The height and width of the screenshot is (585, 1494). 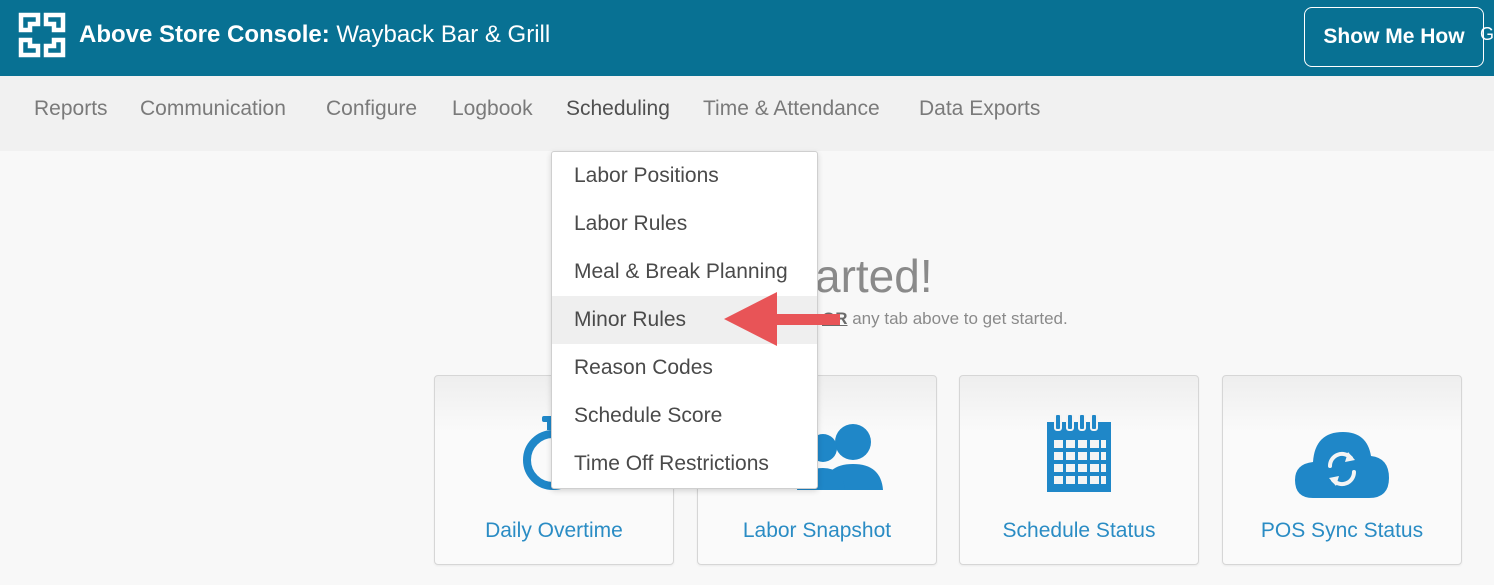 What do you see at coordinates (684, 416) in the screenshot?
I see `menu-item-schedule-score: Schedule Score` at bounding box center [684, 416].